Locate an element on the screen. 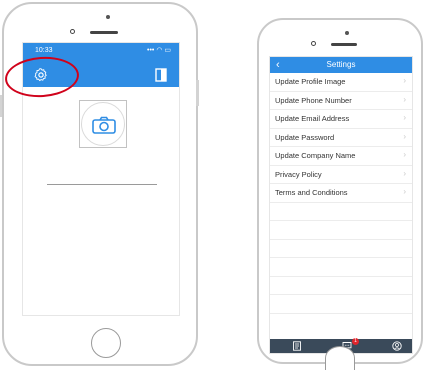 The image size is (425, 370). menu-item-update-phone-number: Update Phone Number › is located at coordinates (341, 101).